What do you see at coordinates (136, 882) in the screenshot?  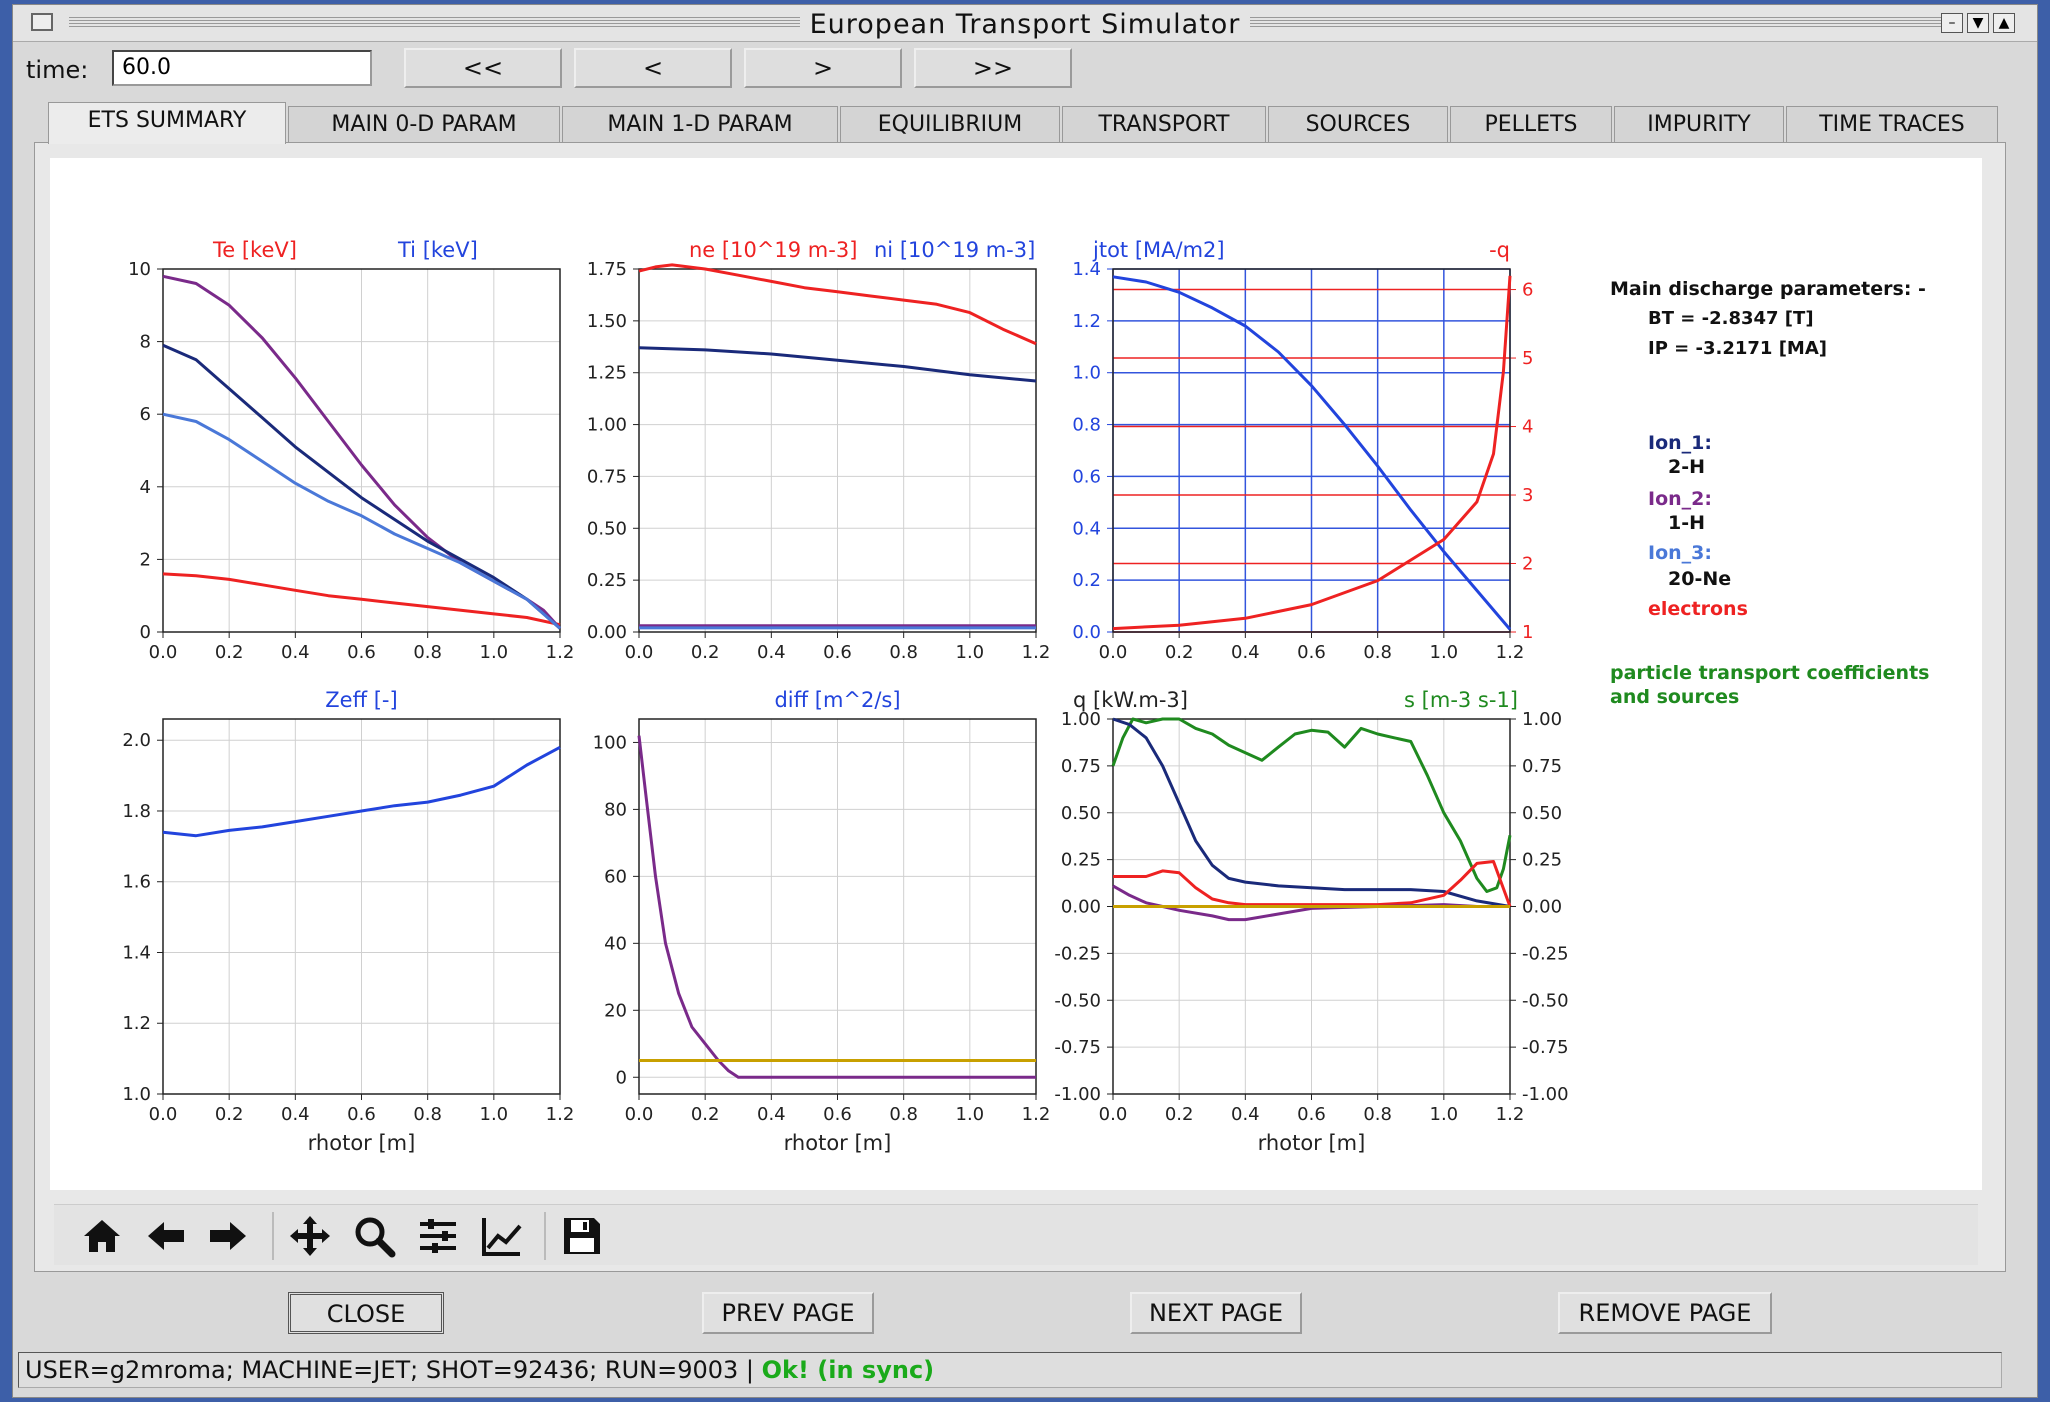 I see `y-tick-label: 1.6` at bounding box center [136, 882].